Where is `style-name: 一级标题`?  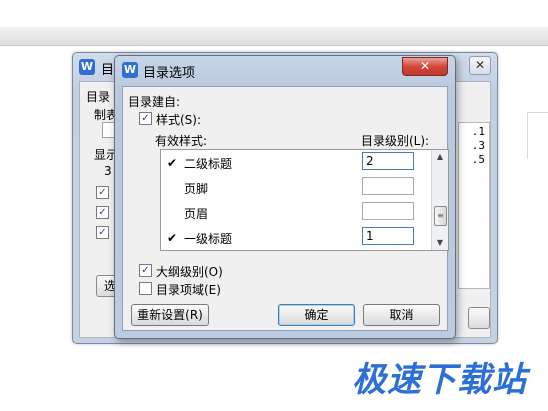
style-name: 一级标题 is located at coordinates (208, 239).